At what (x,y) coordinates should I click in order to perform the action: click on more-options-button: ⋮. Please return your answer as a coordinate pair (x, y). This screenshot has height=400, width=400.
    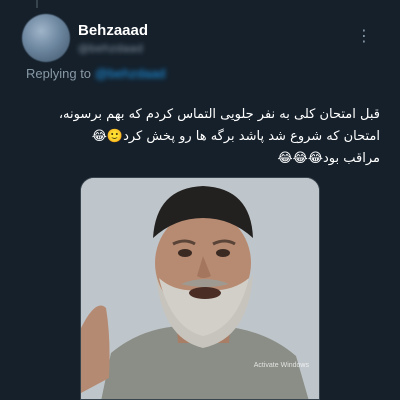
    Looking at the image, I should click on (364, 36).